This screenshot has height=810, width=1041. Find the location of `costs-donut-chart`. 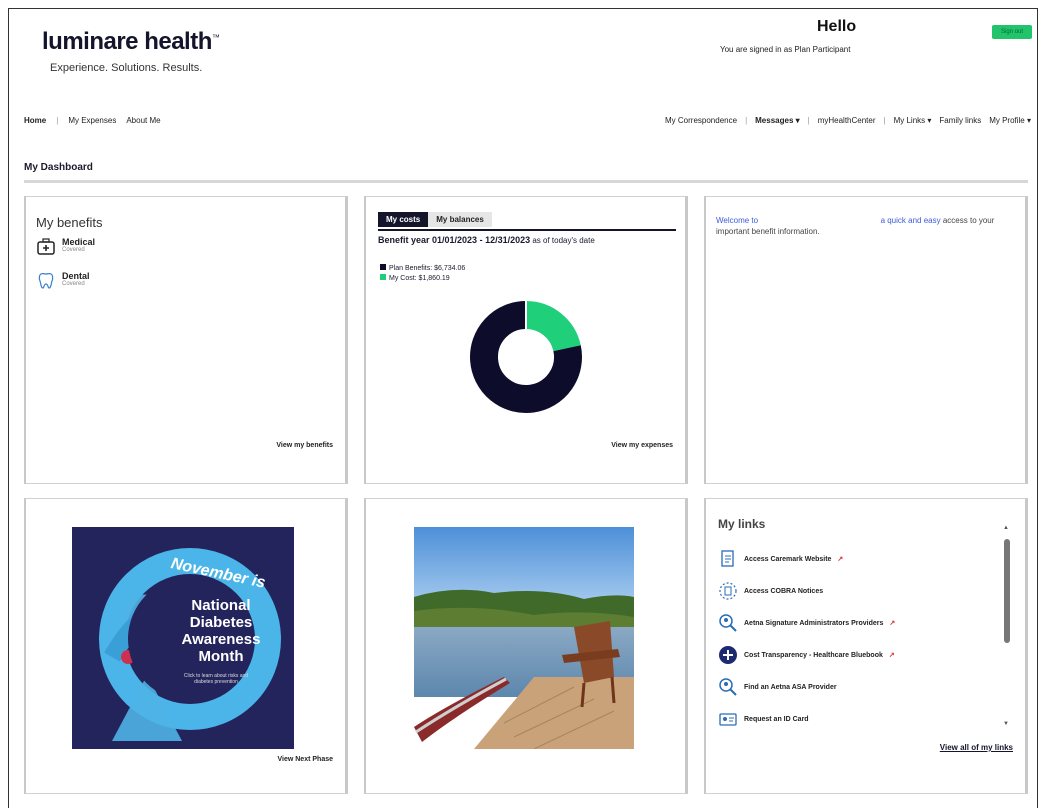

costs-donut-chart is located at coordinates (526, 357).